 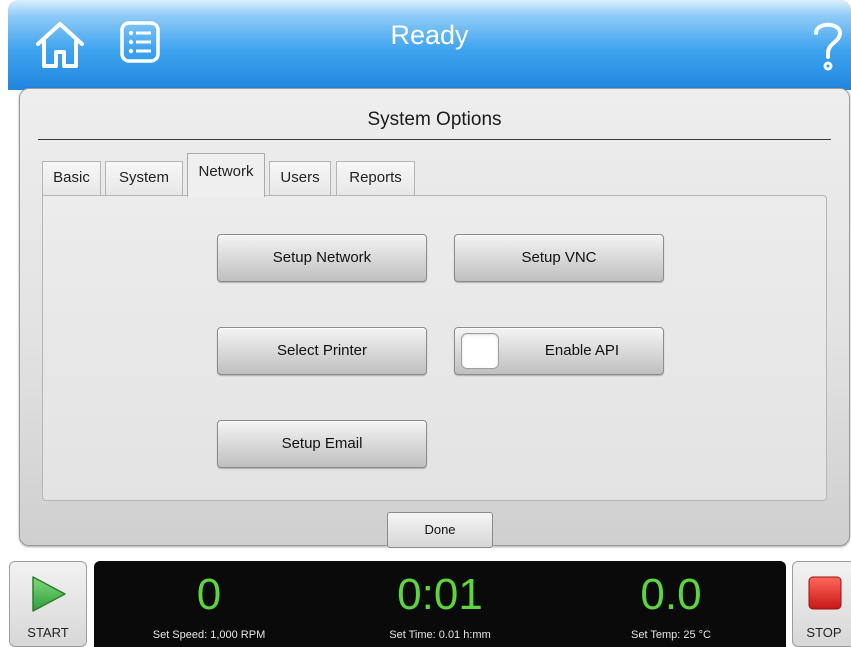 What do you see at coordinates (209, 635) in the screenshot?
I see `speed-setpoint: Set Speed: 1,000 RPM` at bounding box center [209, 635].